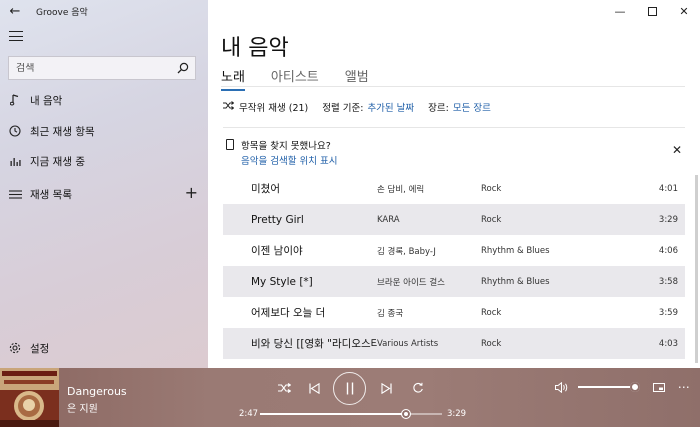  I want to click on mini-view-button, so click(659, 387).